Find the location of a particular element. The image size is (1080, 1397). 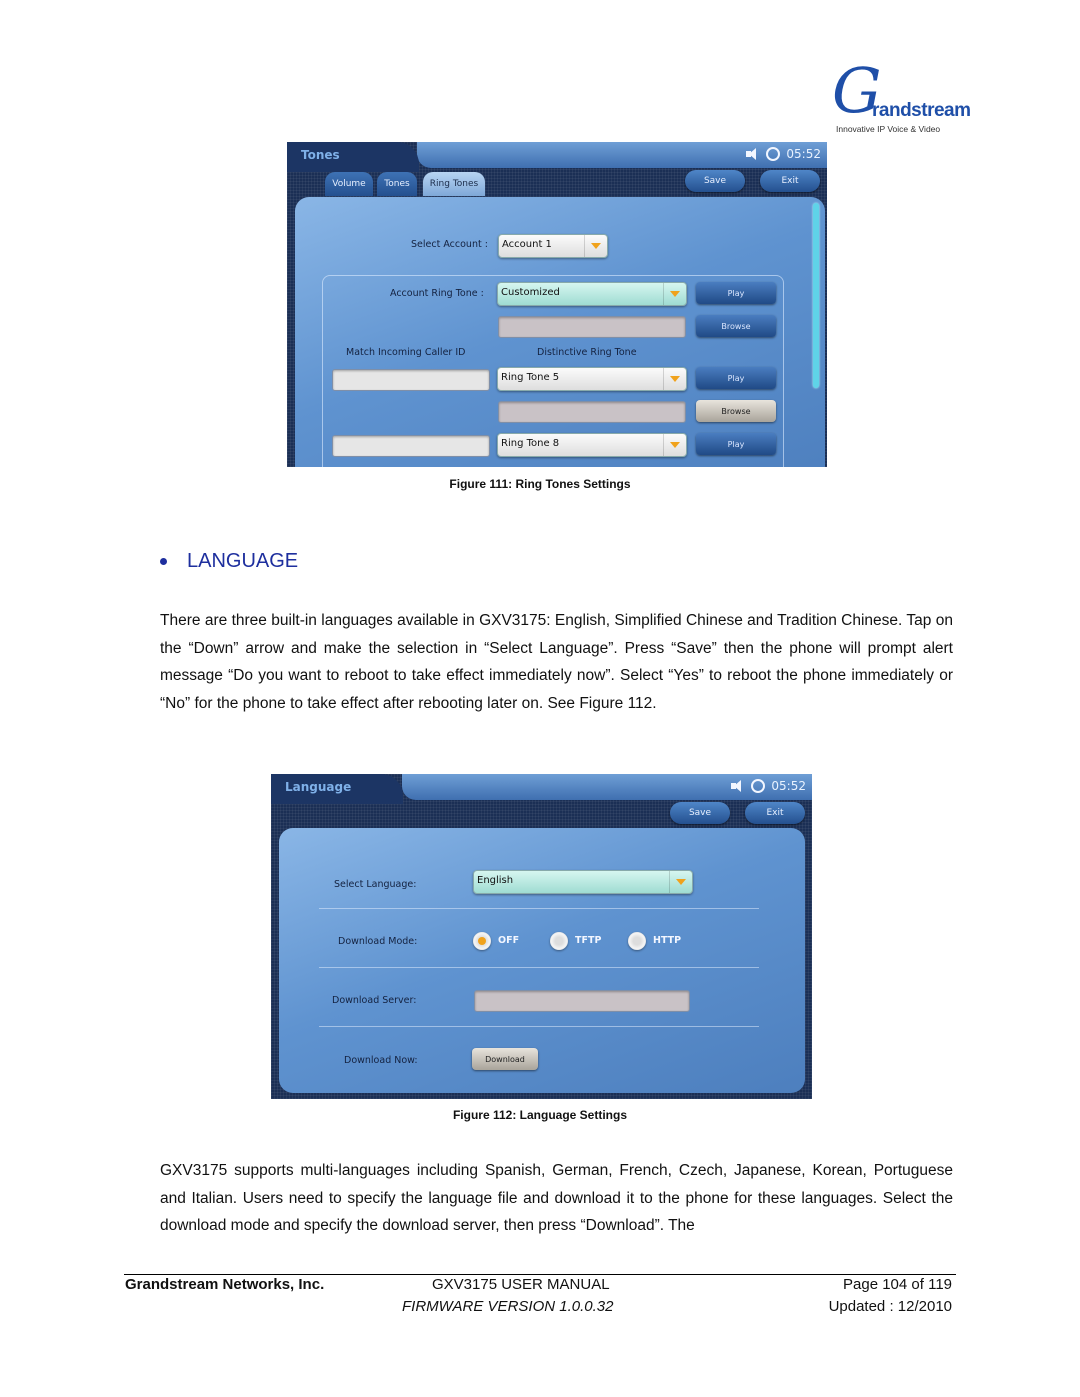

download-mode-label: Download Mode: is located at coordinates (378, 941).